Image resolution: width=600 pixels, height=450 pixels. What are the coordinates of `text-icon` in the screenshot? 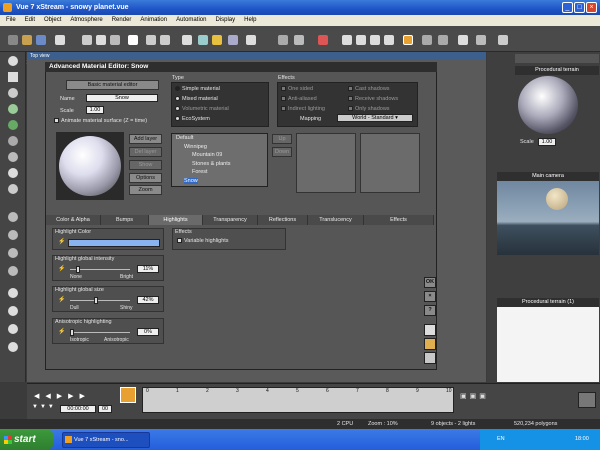 It's located at (13, 77).